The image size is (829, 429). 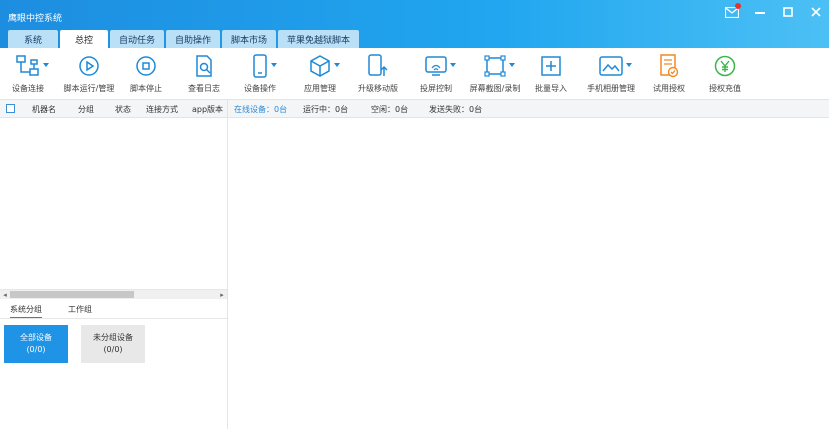 What do you see at coordinates (725, 67) in the screenshot?
I see `yuan-recharge-icon` at bounding box center [725, 67].